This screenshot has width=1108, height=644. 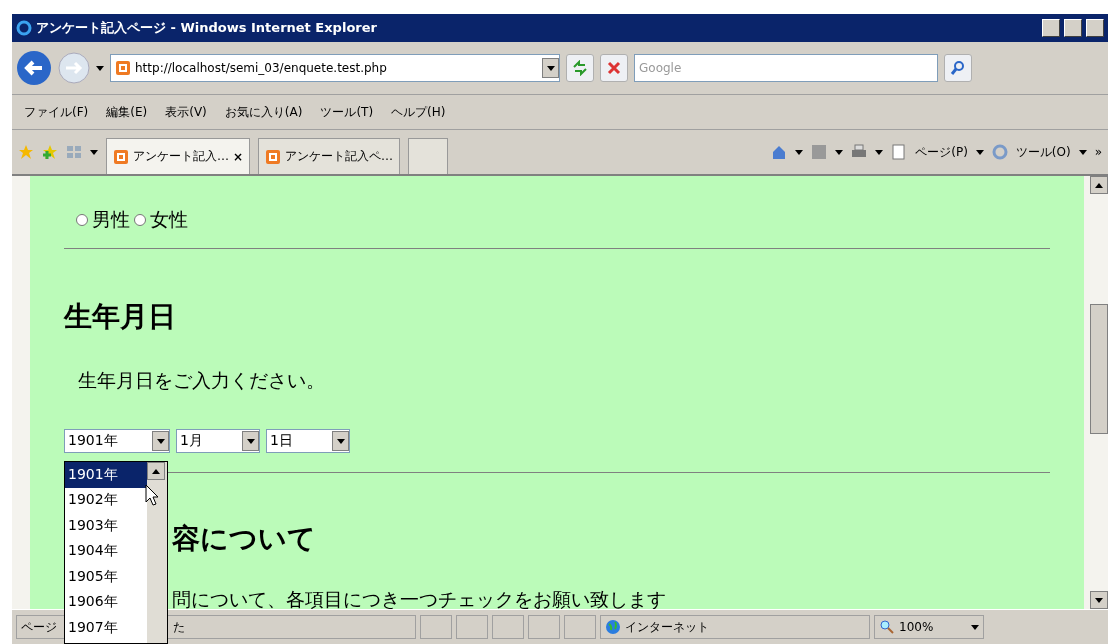 I want to click on tools-menu: ツール(O), so click(x=1043, y=152).